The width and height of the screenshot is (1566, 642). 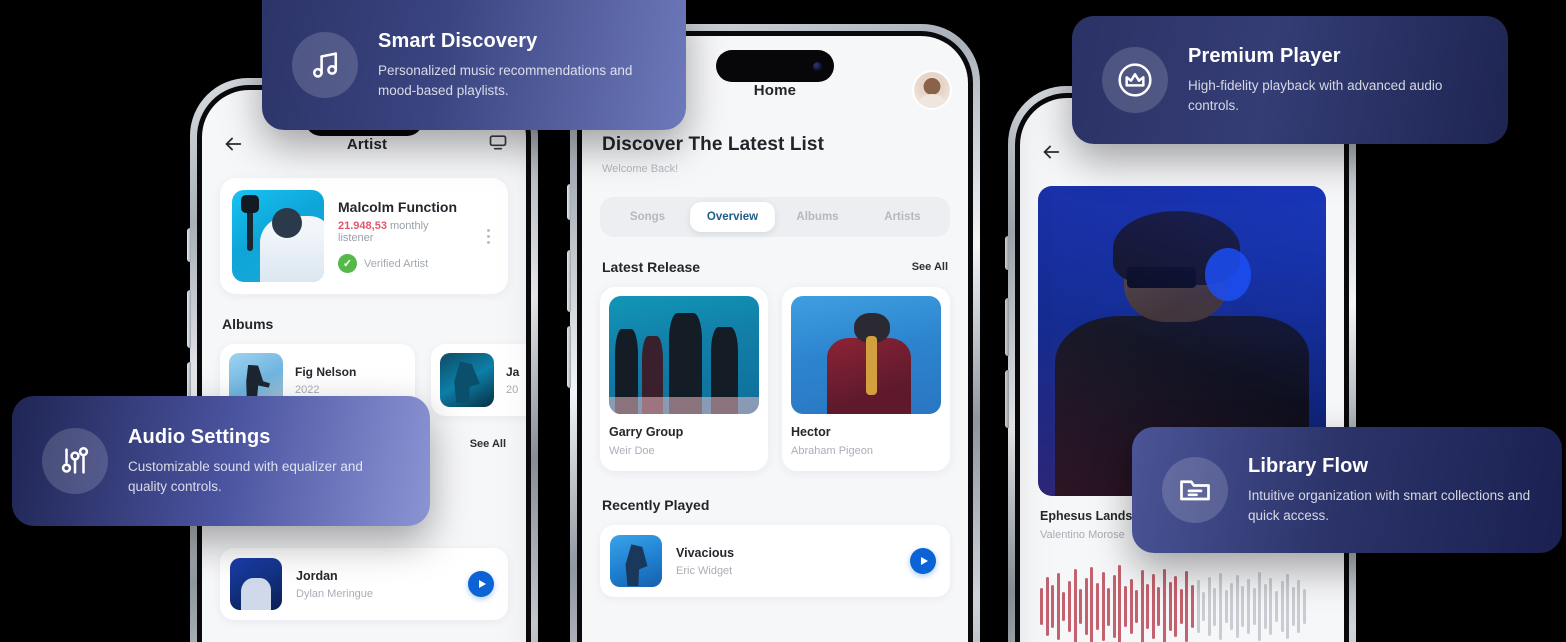 What do you see at coordinates (458, 40) in the screenshot?
I see `feature-title: Smart Discovery` at bounding box center [458, 40].